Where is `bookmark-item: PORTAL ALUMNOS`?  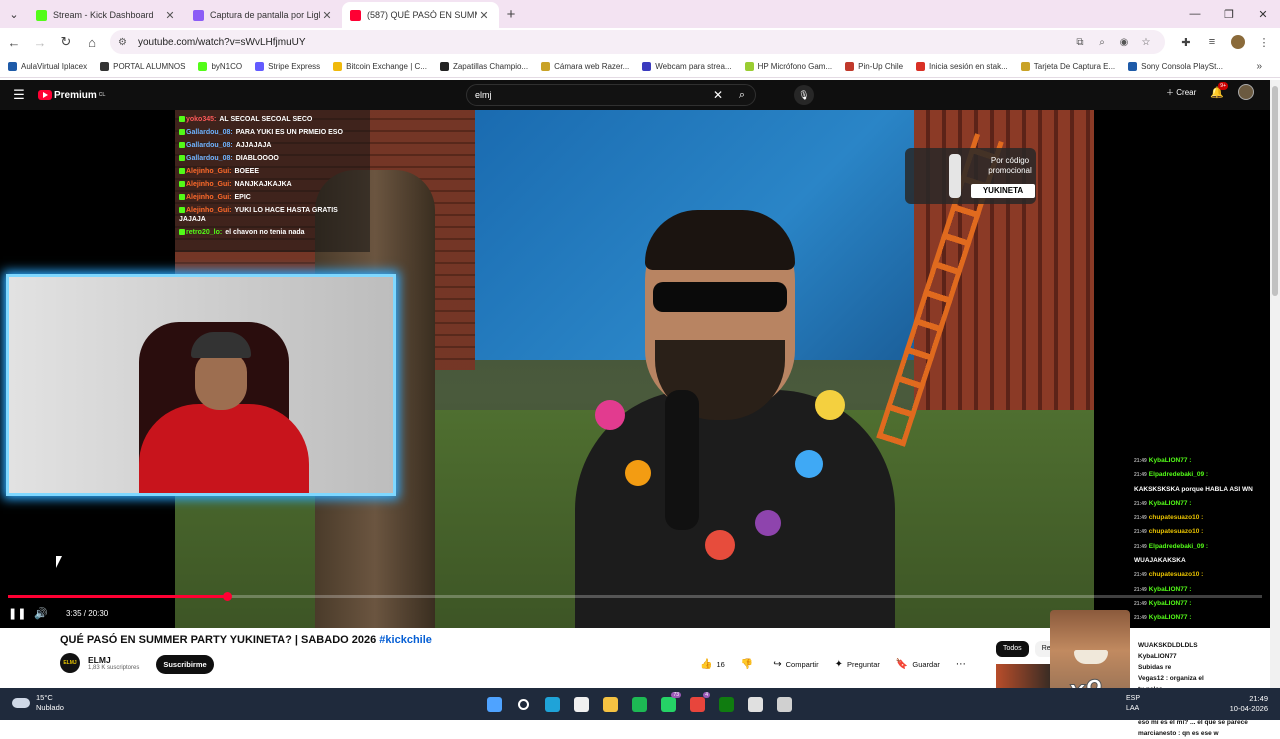
bookmark-item: PORTAL ALUMNOS is located at coordinates (142, 66).